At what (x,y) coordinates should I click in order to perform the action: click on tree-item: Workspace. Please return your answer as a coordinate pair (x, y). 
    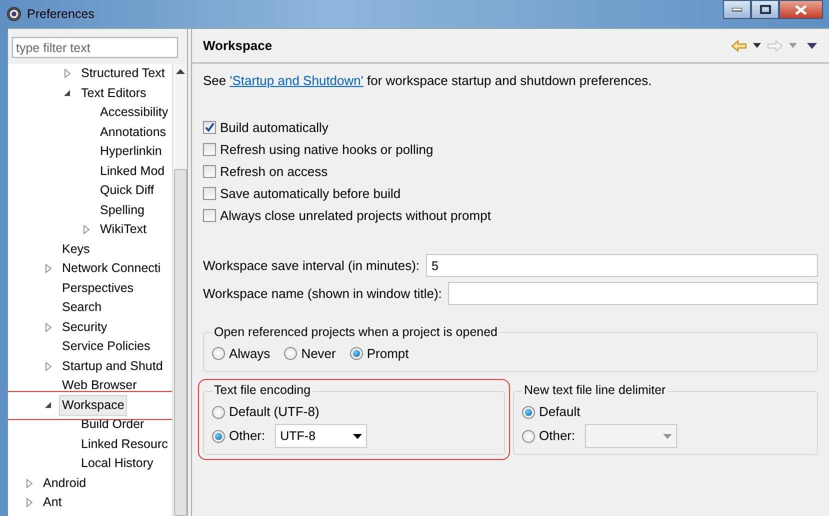
    Looking at the image, I should click on (93, 405).